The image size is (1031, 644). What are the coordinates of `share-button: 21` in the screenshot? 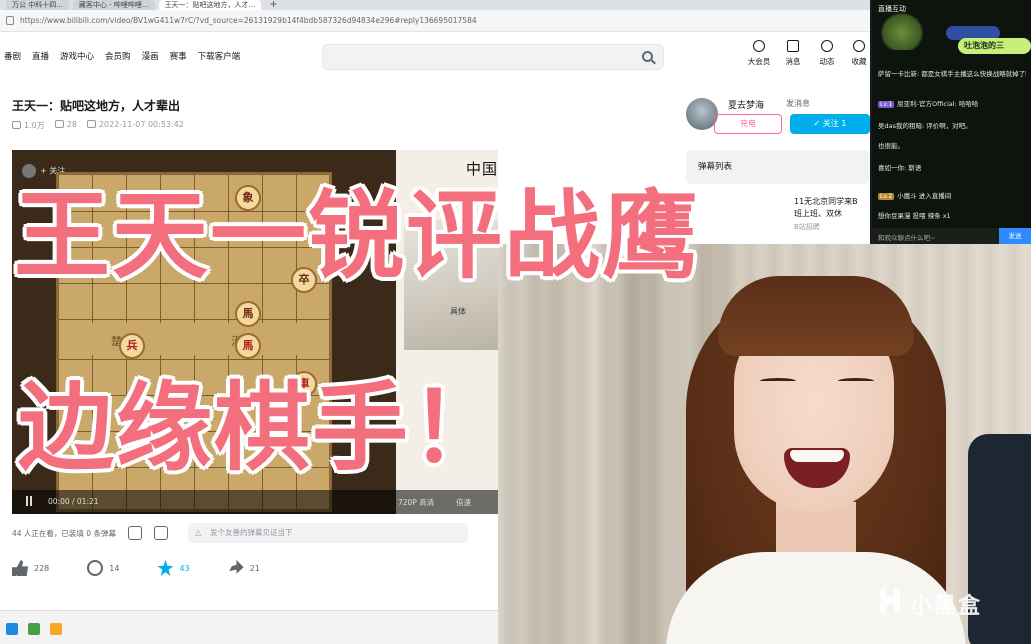 It's located at (244, 568).